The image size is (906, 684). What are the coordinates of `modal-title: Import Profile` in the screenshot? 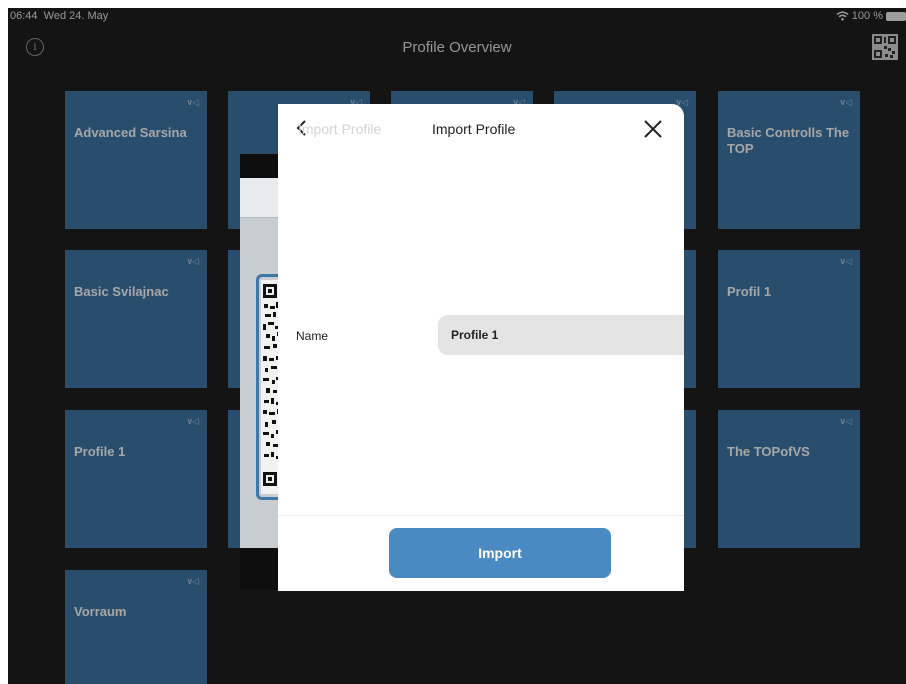 It's located at (474, 129).